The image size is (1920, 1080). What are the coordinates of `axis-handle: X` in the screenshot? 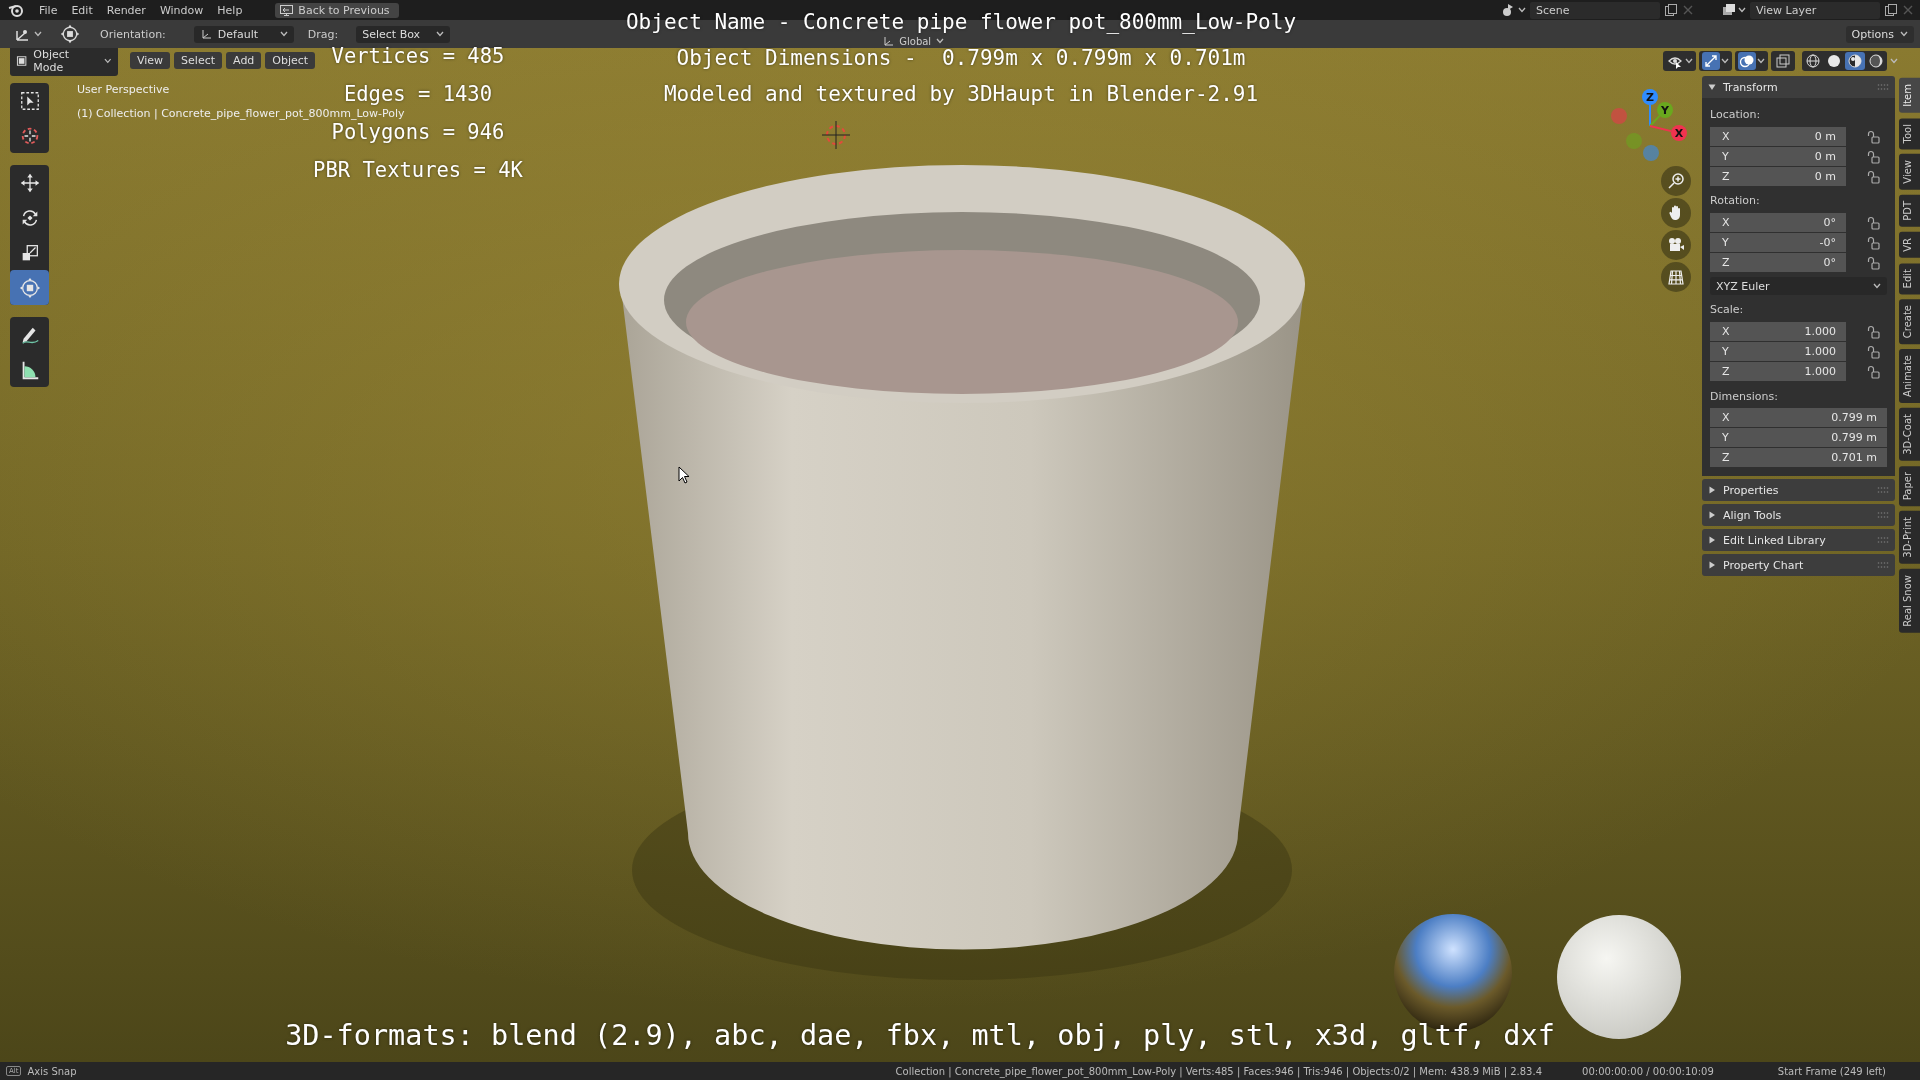 It's located at (1668, 133).